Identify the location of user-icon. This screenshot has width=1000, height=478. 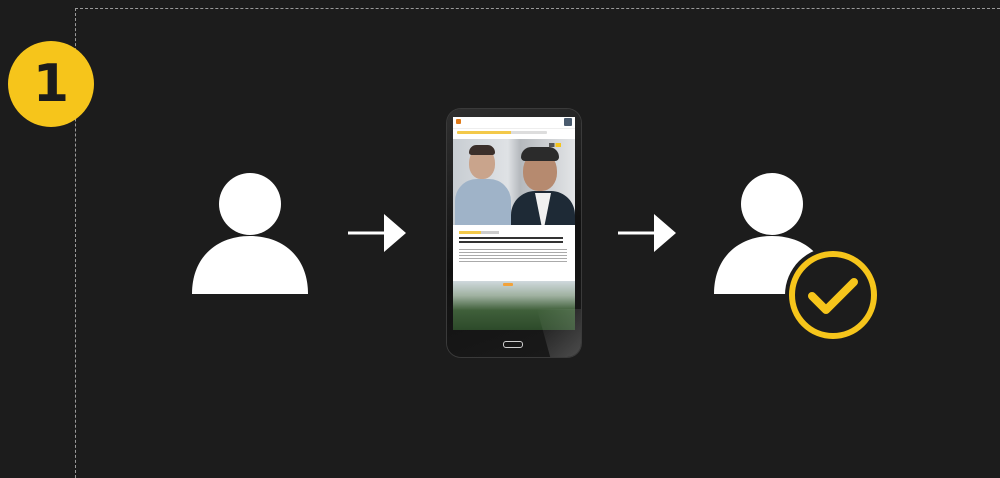
(250, 233).